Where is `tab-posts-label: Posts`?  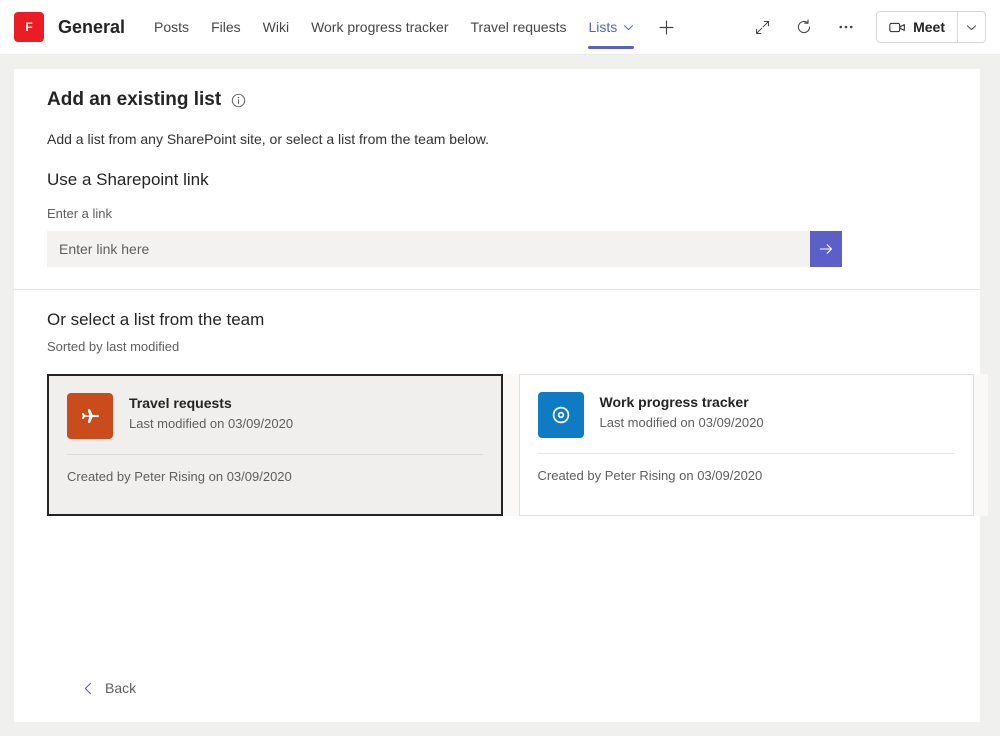
tab-posts-label: Posts is located at coordinates (172, 27).